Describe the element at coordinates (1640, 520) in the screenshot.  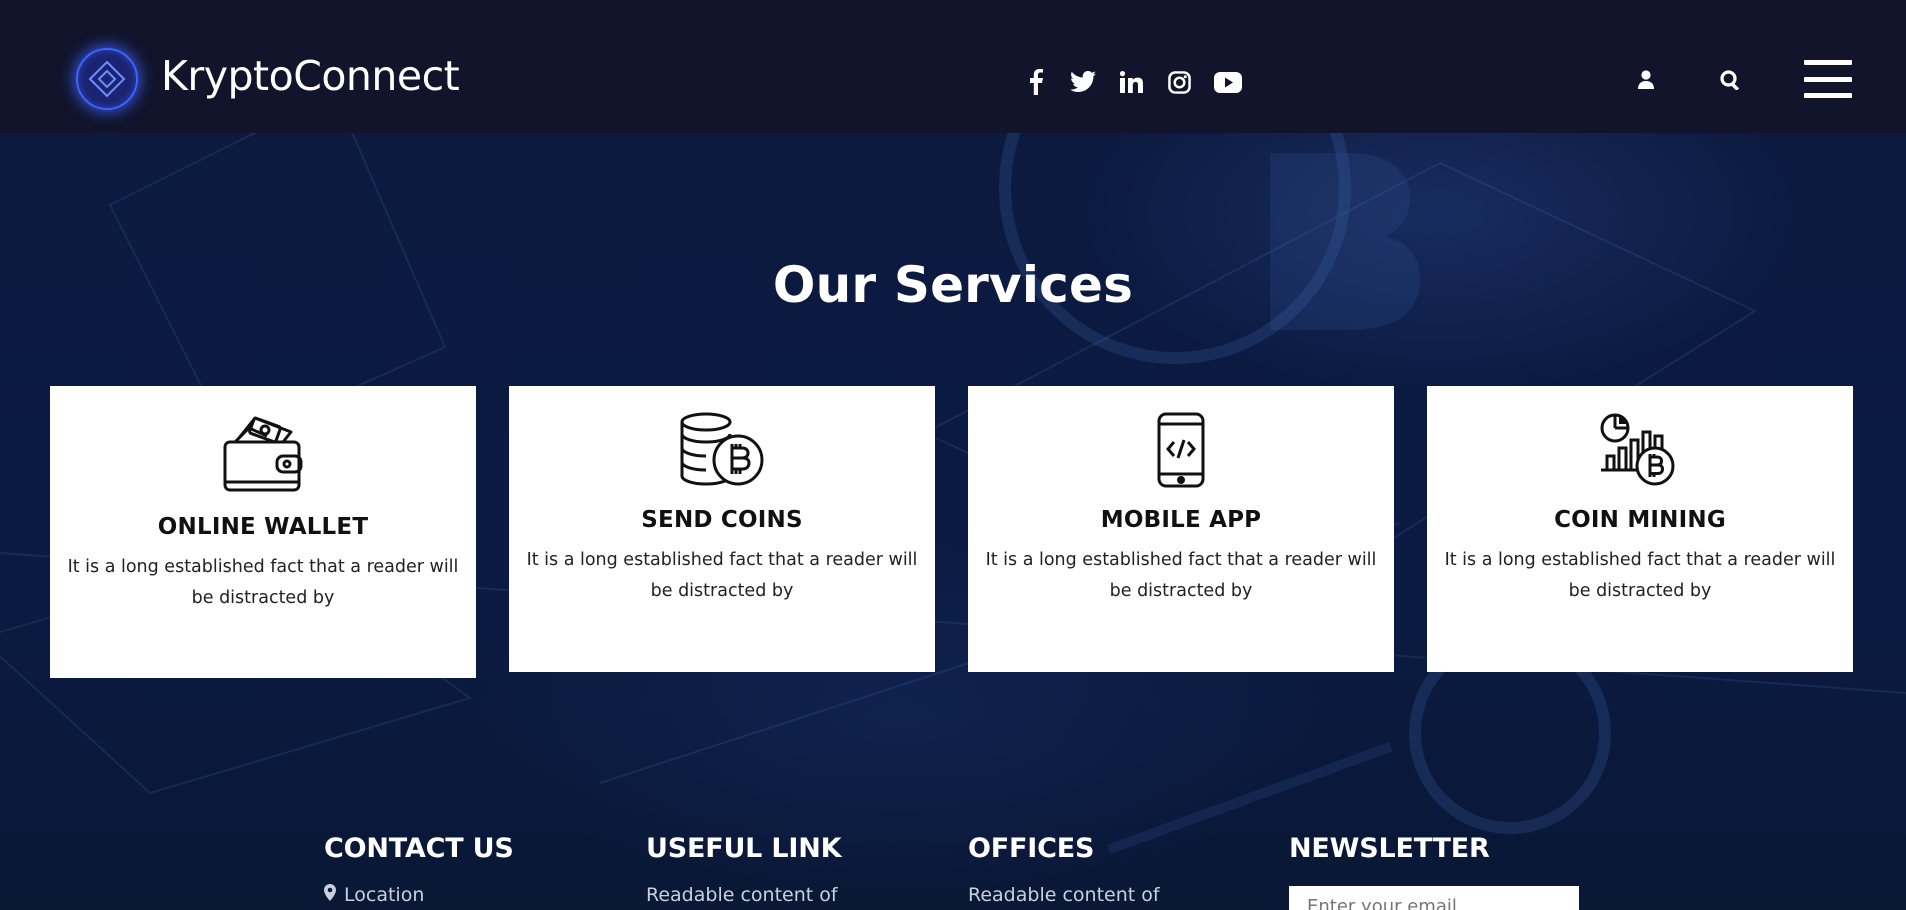
I see `service-title: COIN MINING` at that location.